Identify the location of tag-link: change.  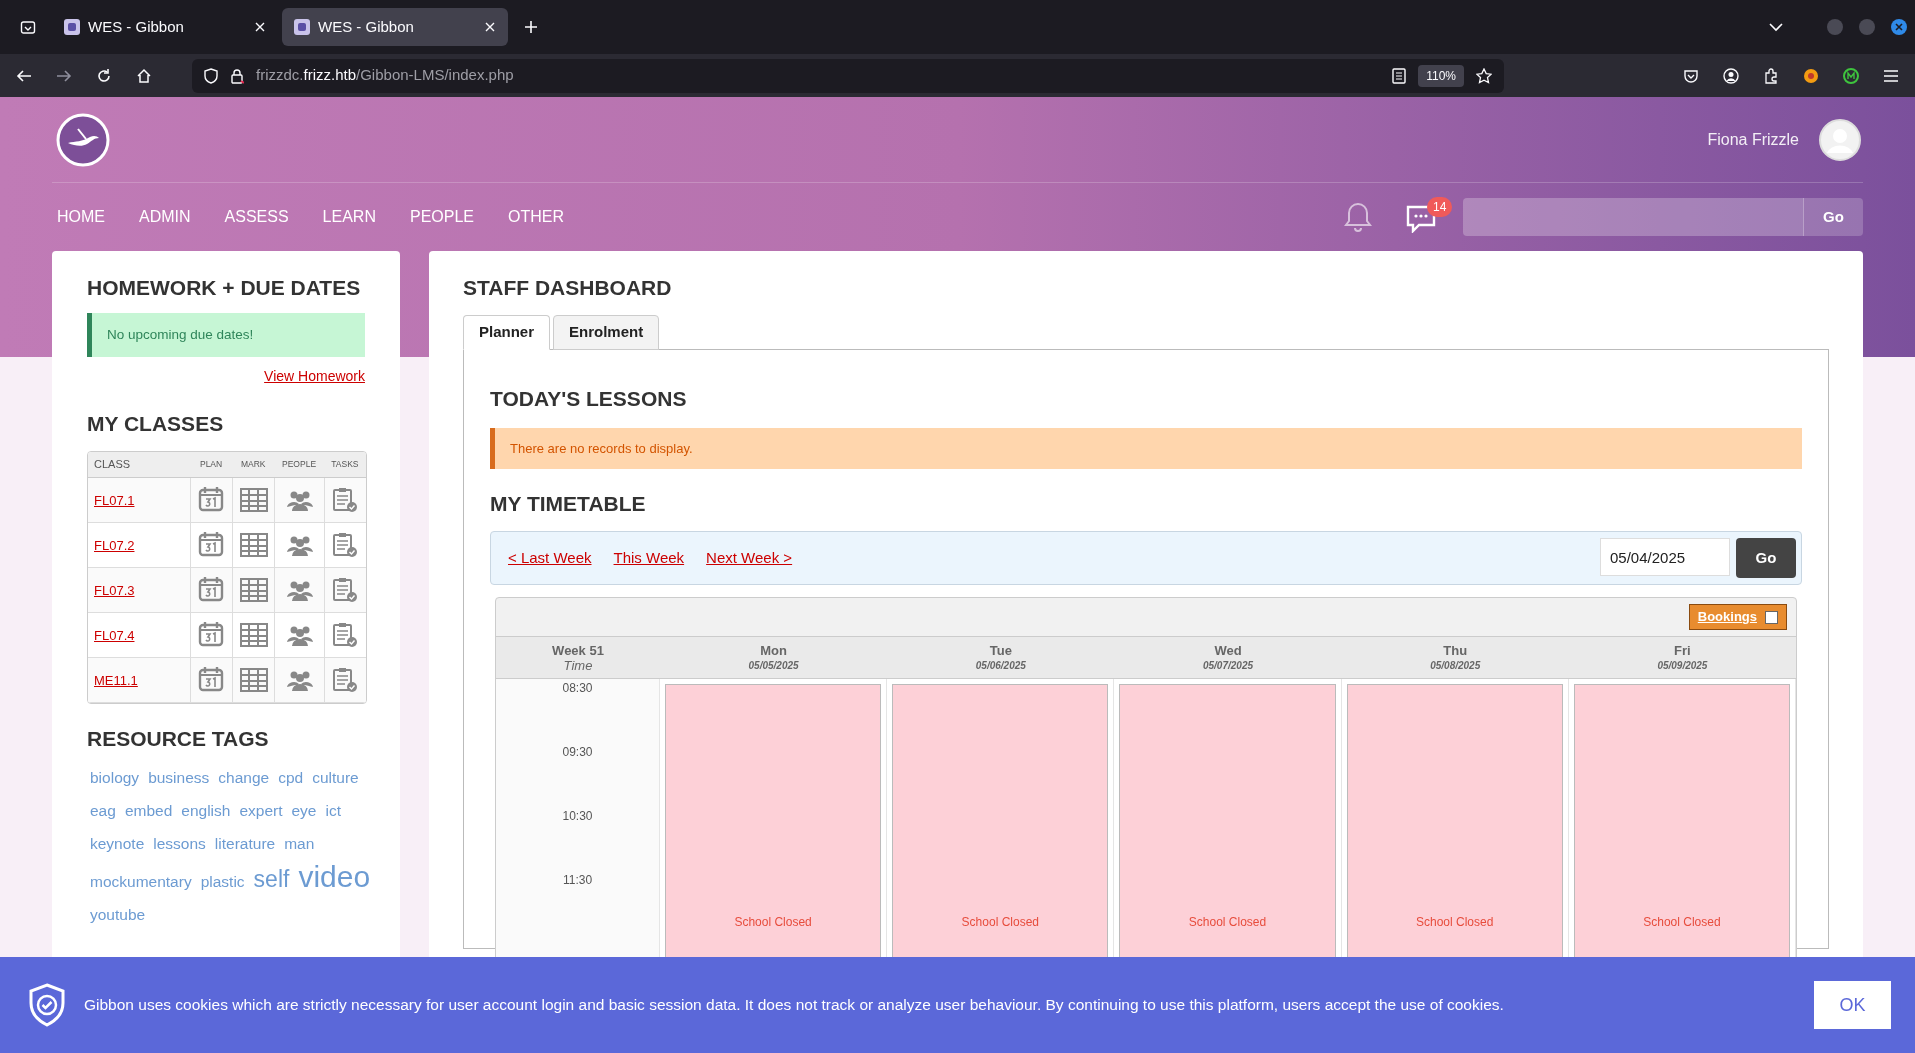
(244, 778).